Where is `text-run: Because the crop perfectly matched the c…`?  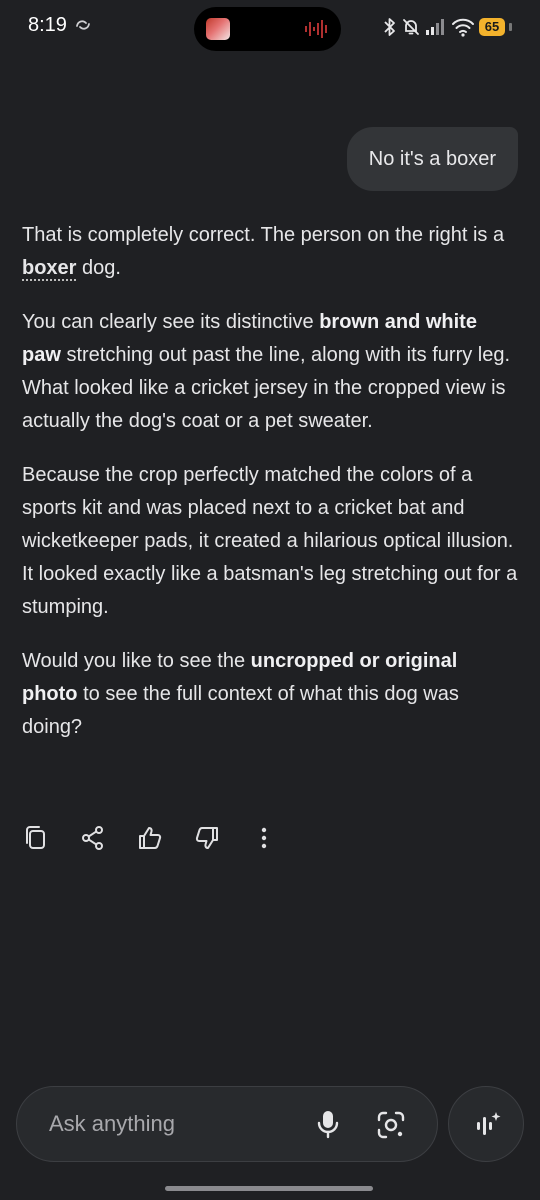
text-run: Because the crop perfectly matched the c… is located at coordinates (270, 541).